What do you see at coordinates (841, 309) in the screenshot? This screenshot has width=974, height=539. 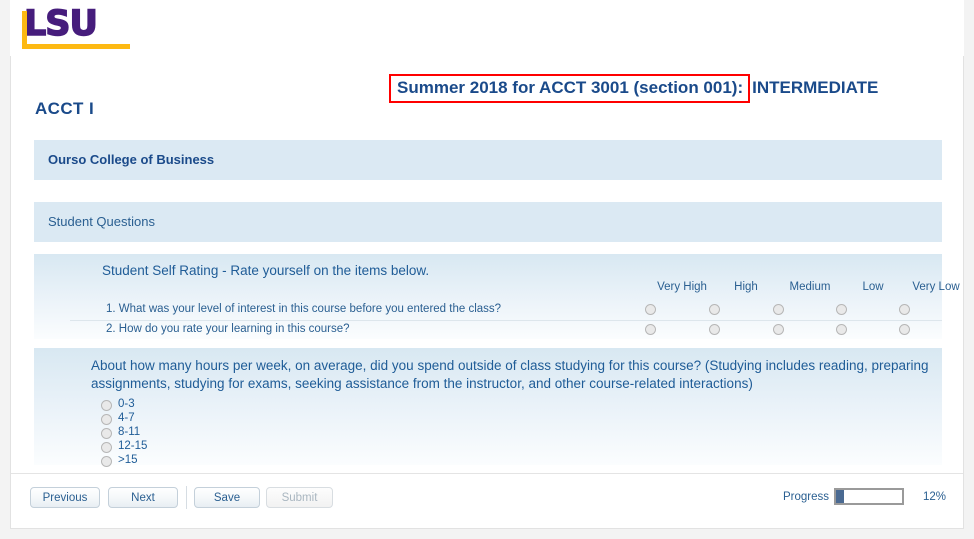 I see `radio-q1-low` at bounding box center [841, 309].